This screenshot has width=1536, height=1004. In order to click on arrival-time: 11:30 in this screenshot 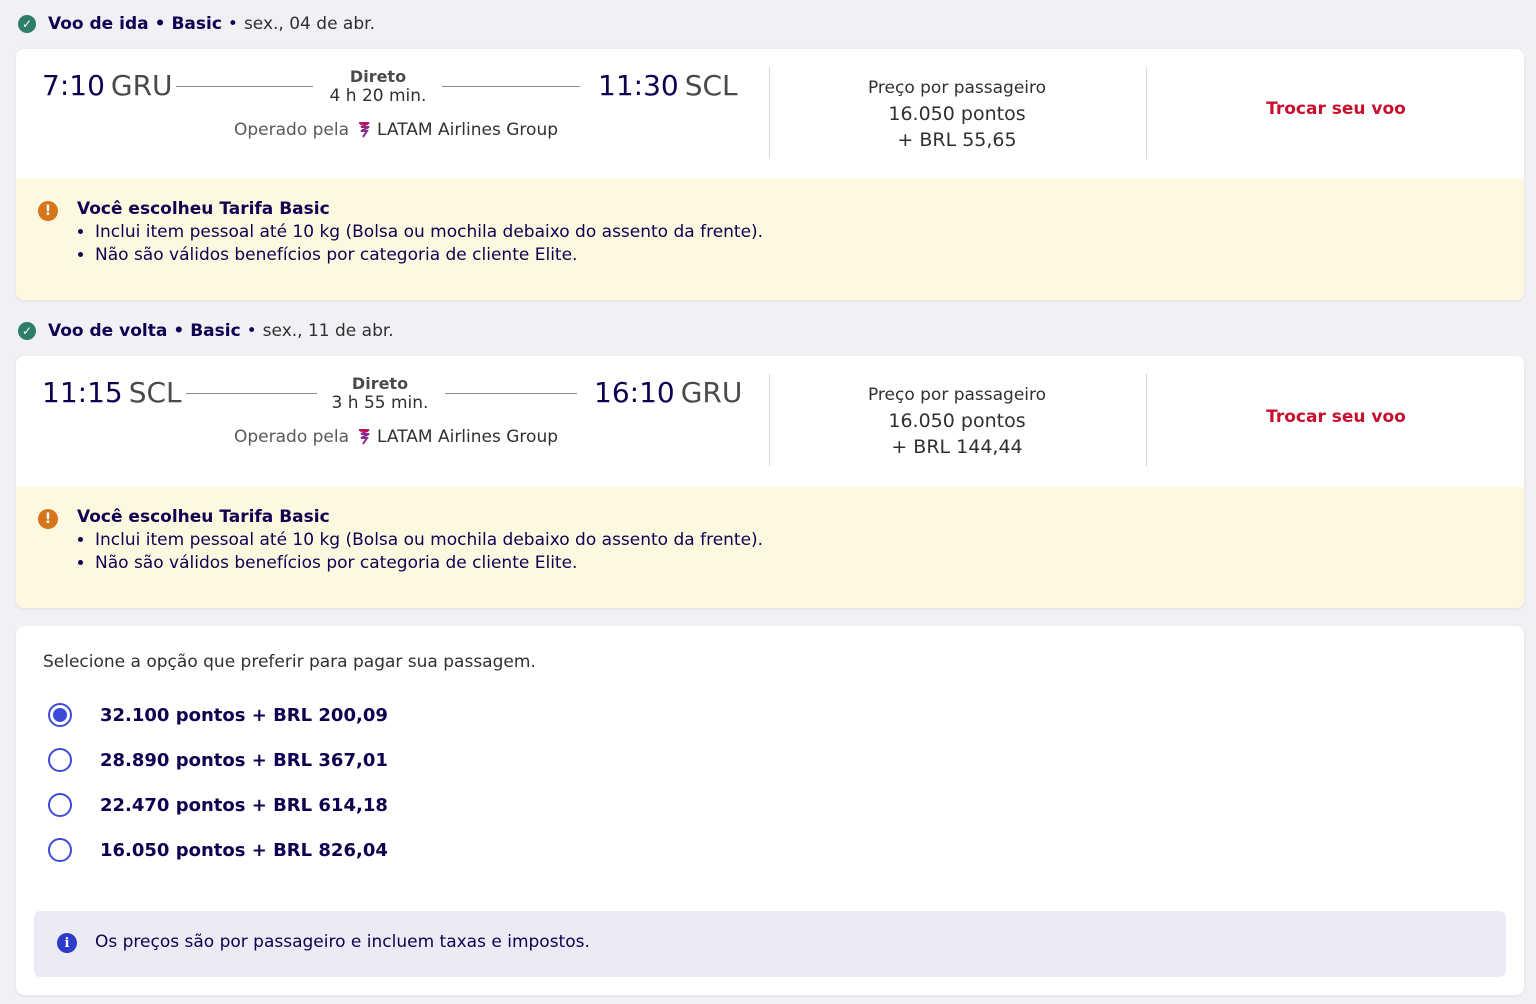, I will do `click(638, 85)`.